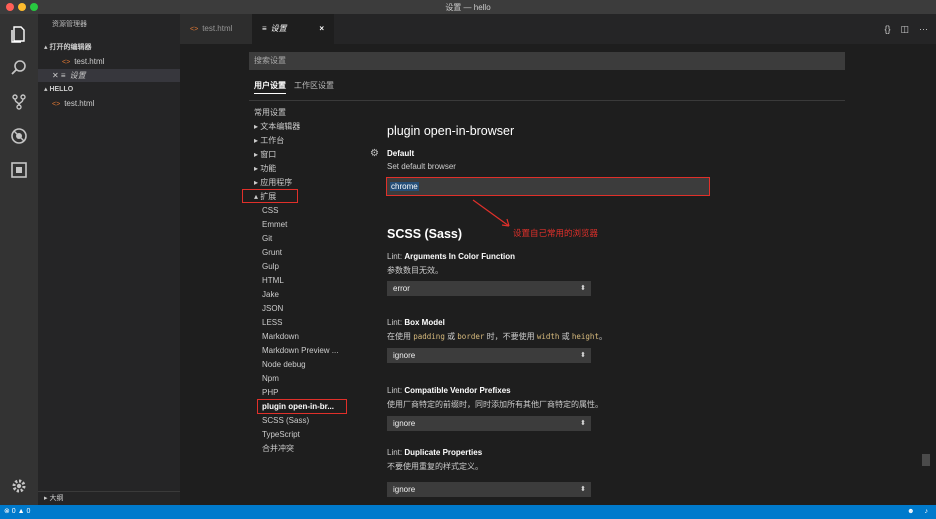  I want to click on open-json-icon: {}, so click(887, 29).